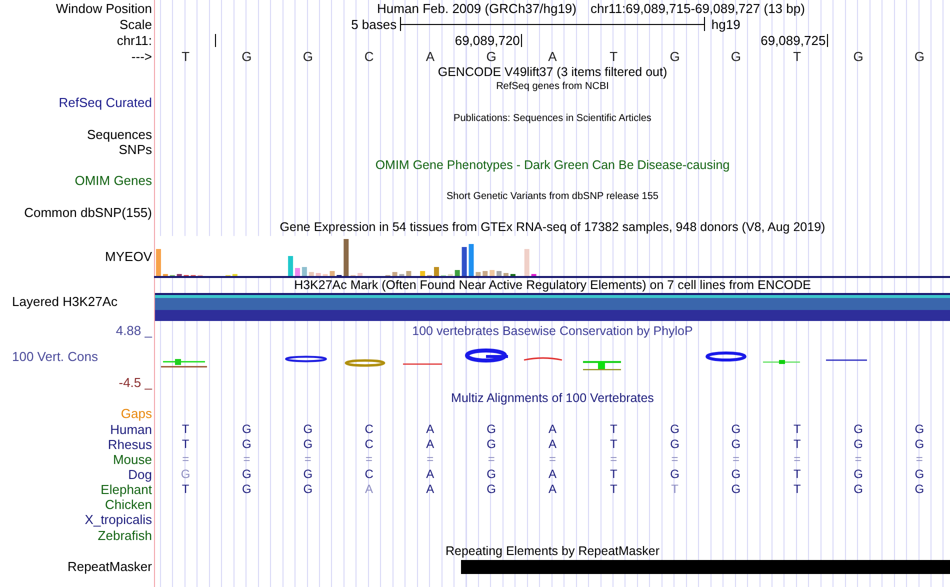 This screenshot has height=587, width=950. What do you see at coordinates (552, 331) in the screenshot?
I see `track-title: 100 vertebrates Basewise Conservation by PhyloP` at bounding box center [552, 331].